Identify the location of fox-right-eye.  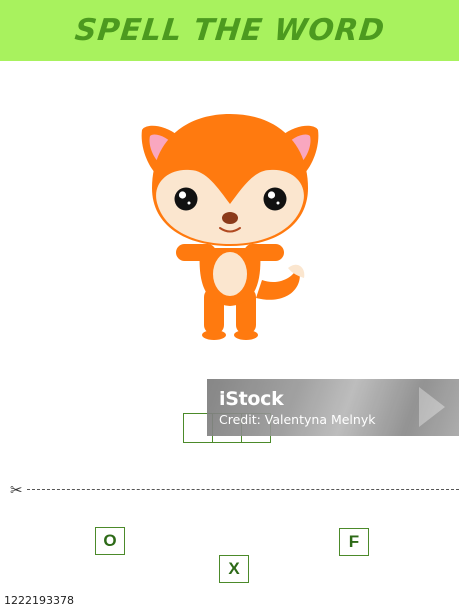
(275, 199).